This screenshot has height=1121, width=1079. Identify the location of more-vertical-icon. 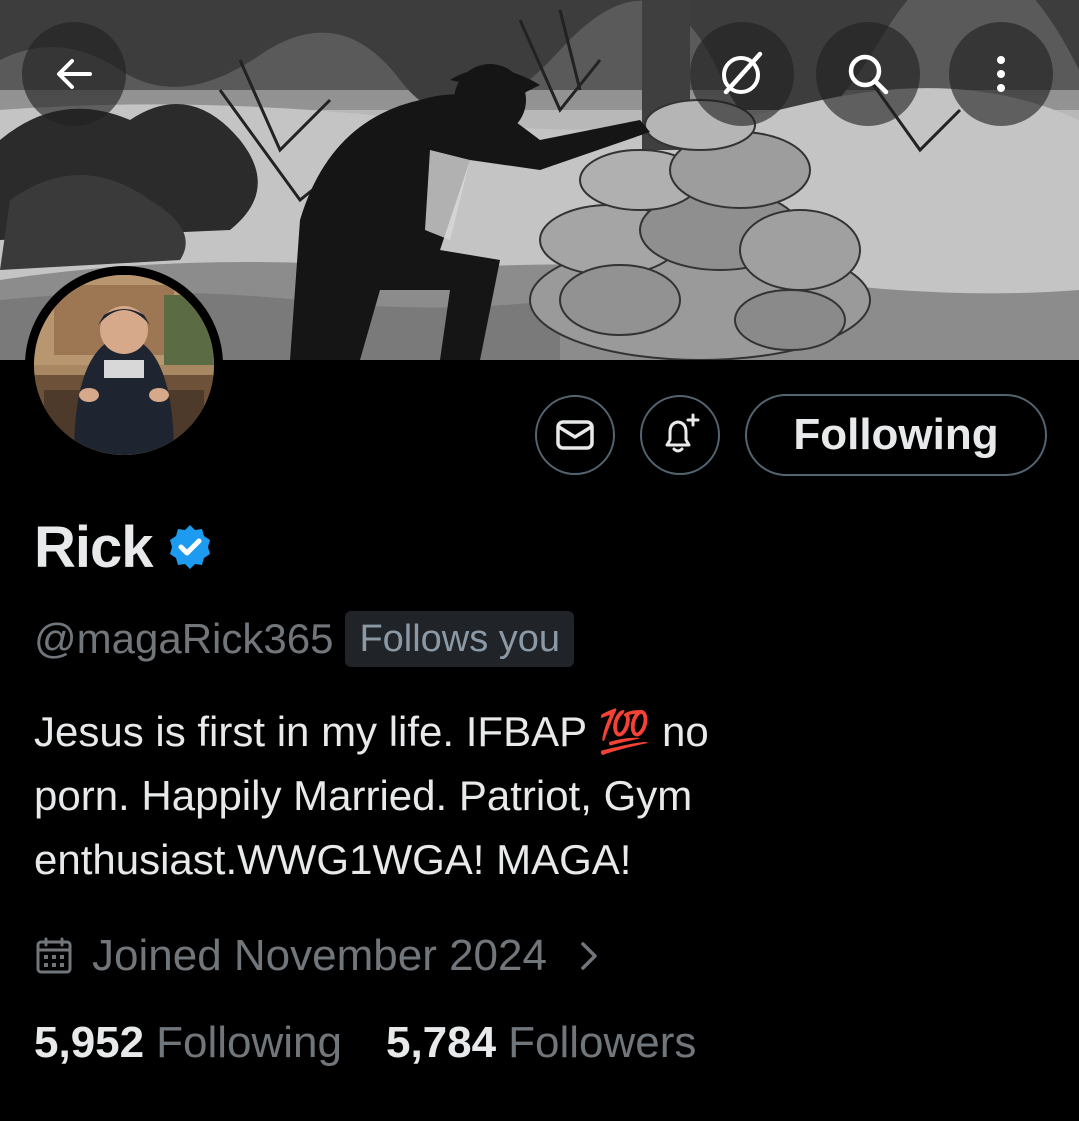
(1001, 74).